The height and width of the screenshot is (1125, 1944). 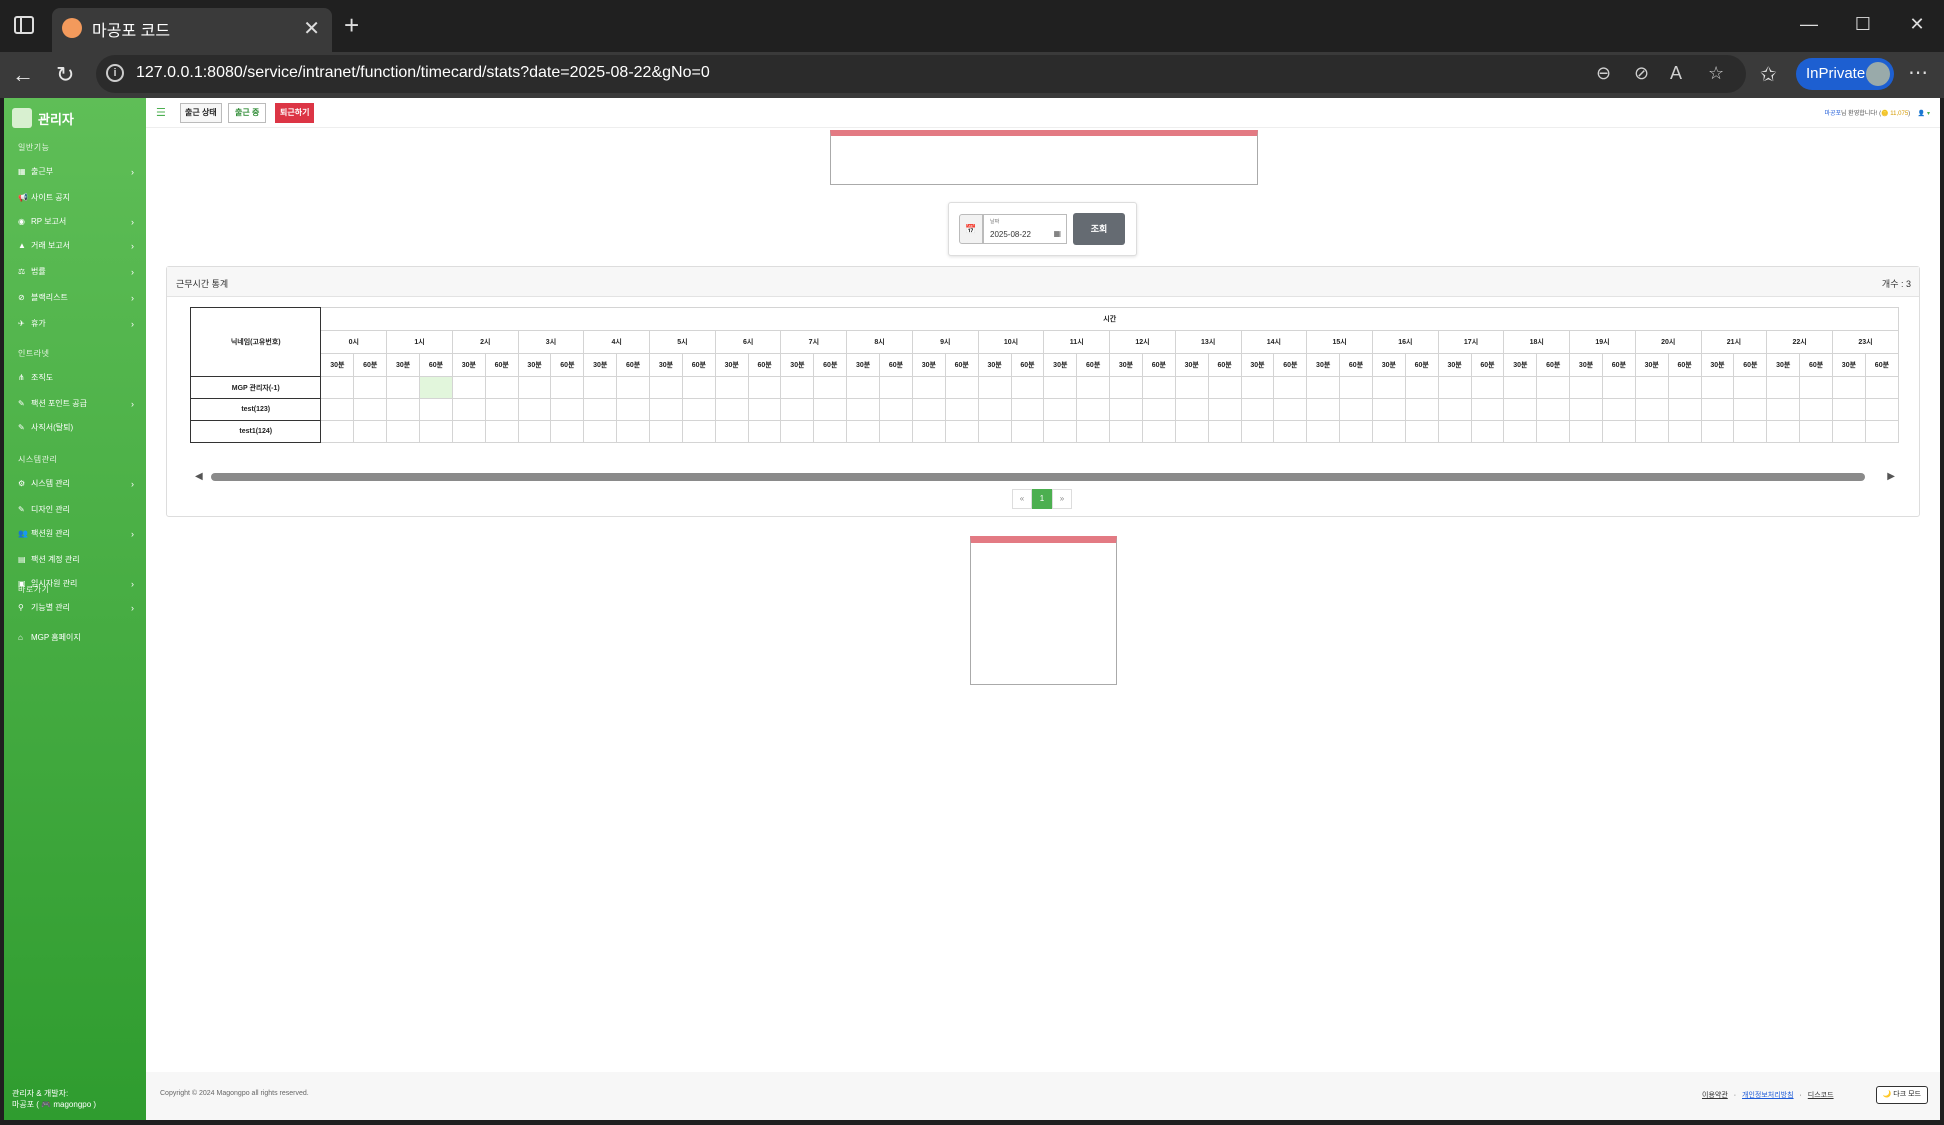 I want to click on scroll-right-icon: ▶, so click(x=1891, y=476).